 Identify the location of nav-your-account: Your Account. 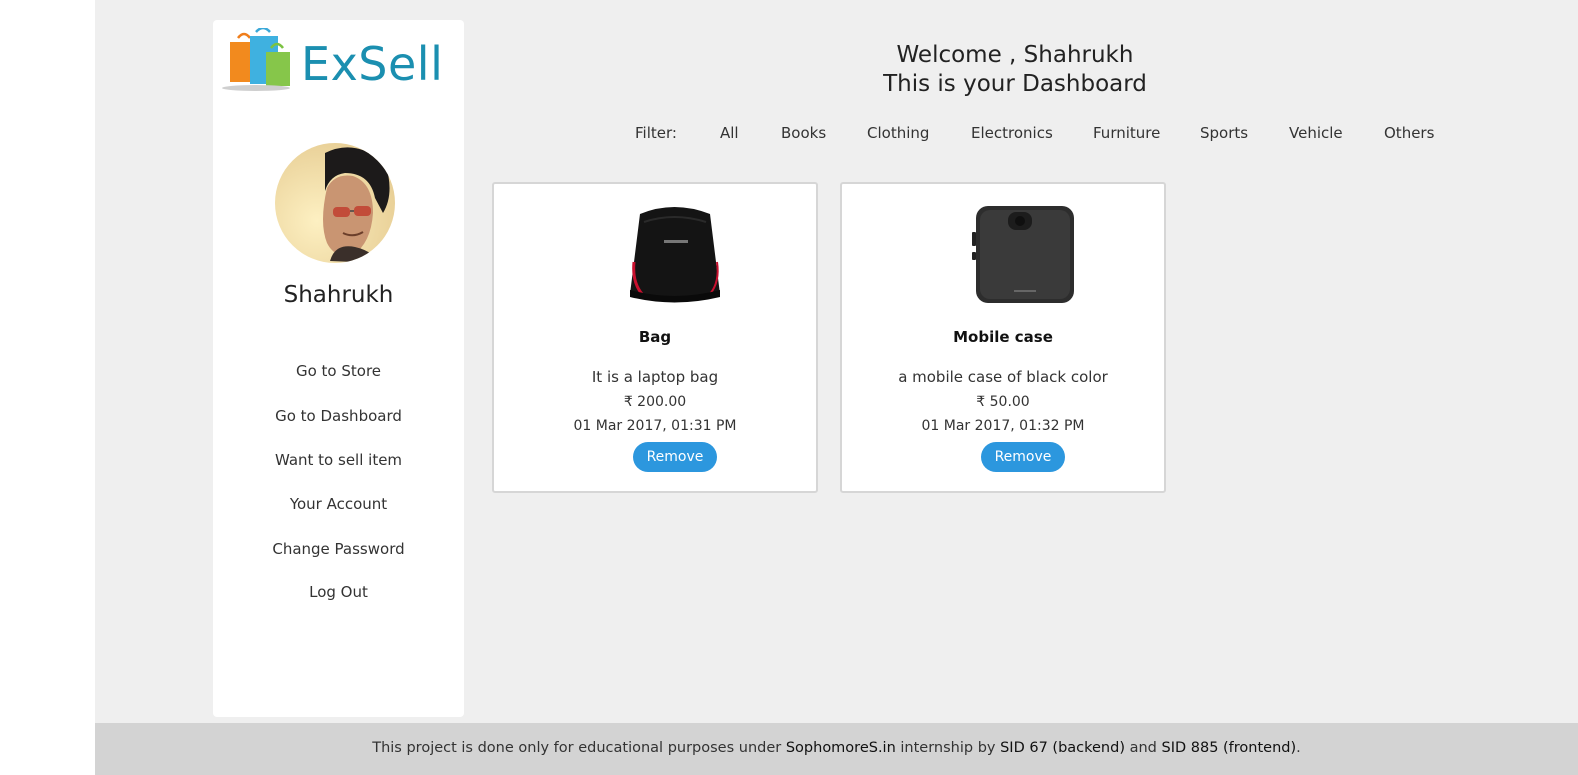
(338, 504).